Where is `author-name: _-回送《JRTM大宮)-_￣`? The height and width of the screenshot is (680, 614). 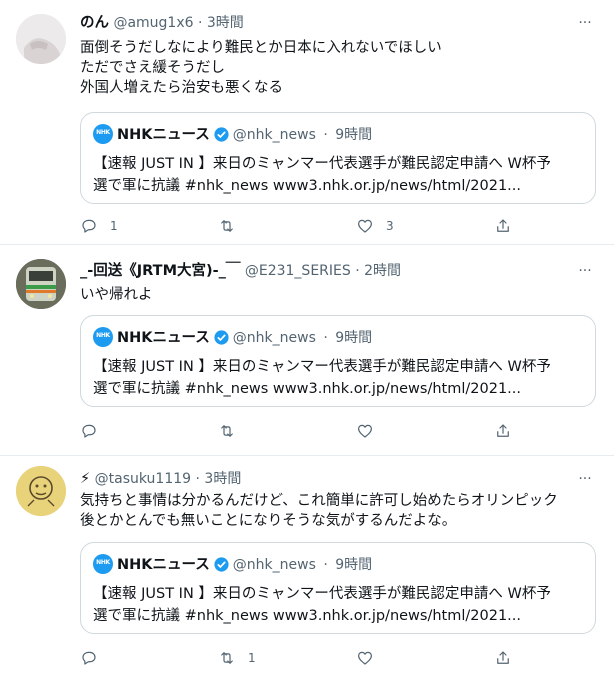 author-name: _-回送《JRTM大宮)-_￣ is located at coordinates (160, 271).